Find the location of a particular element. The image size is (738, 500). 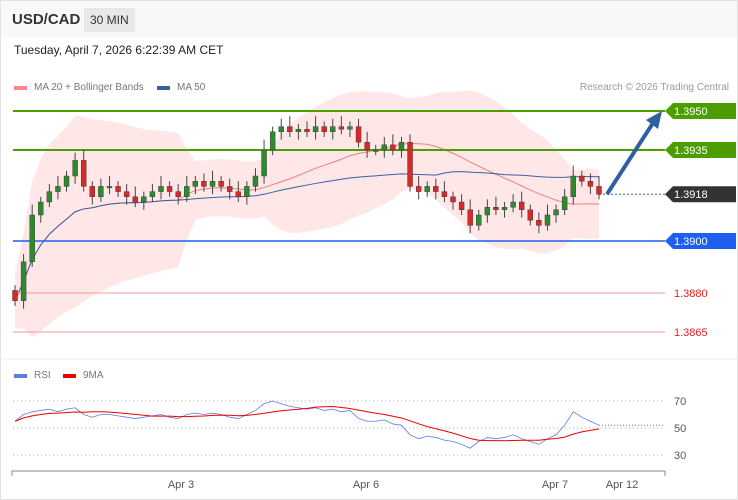

forecast-arrowhead is located at coordinates (654, 120).